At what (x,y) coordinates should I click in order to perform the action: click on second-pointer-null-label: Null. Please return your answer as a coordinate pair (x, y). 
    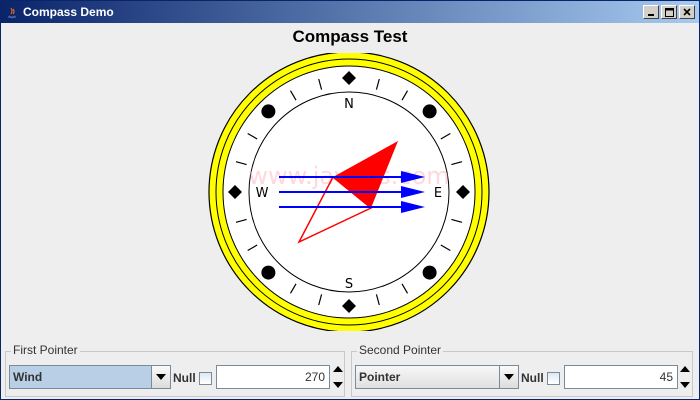
    Looking at the image, I should click on (532, 378).